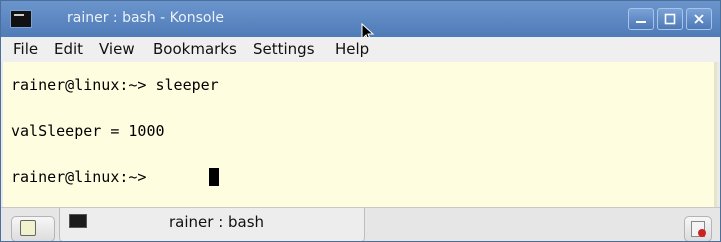  I want to click on terminal-prompt: rainer@linux:~>, so click(83, 177).